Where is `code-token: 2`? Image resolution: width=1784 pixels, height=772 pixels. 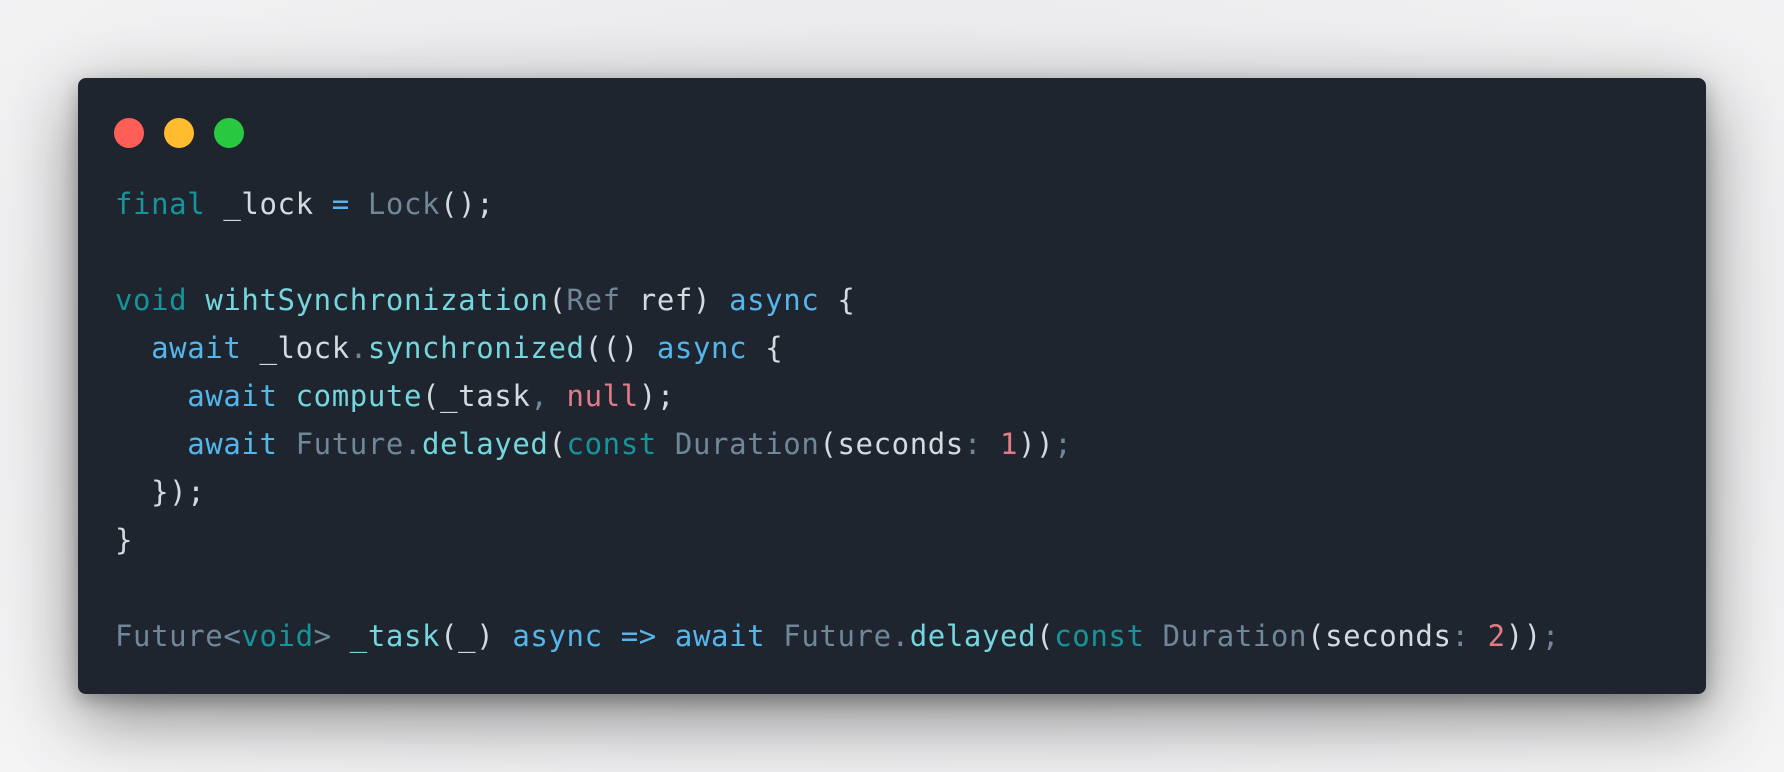 code-token: 2 is located at coordinates (1496, 636).